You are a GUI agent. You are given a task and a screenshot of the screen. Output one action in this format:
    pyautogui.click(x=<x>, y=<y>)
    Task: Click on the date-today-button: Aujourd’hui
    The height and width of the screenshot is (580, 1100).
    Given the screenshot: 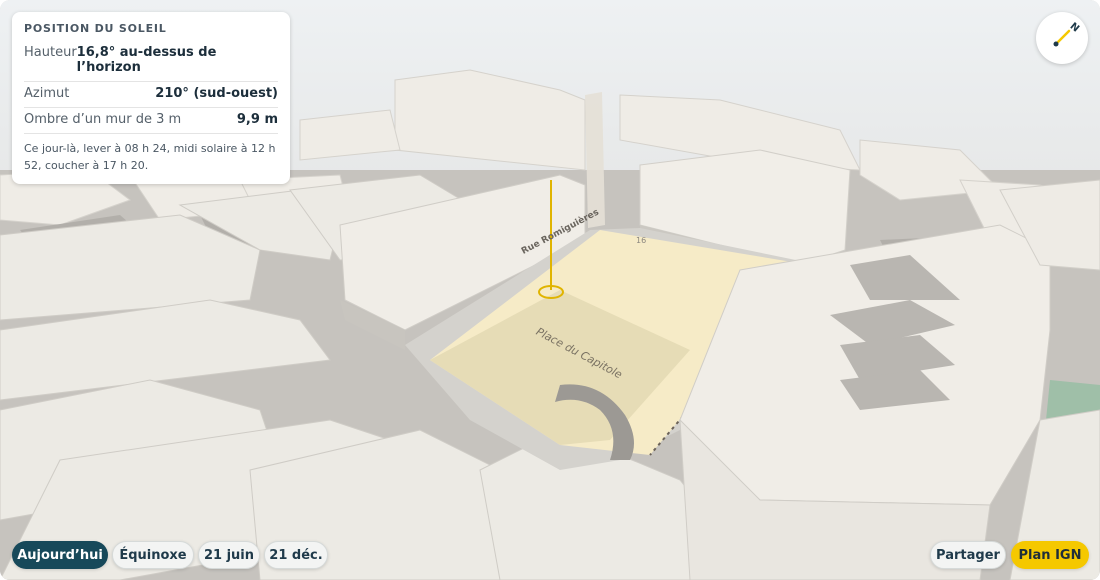 What is the action you would take?
    pyautogui.click(x=60, y=555)
    